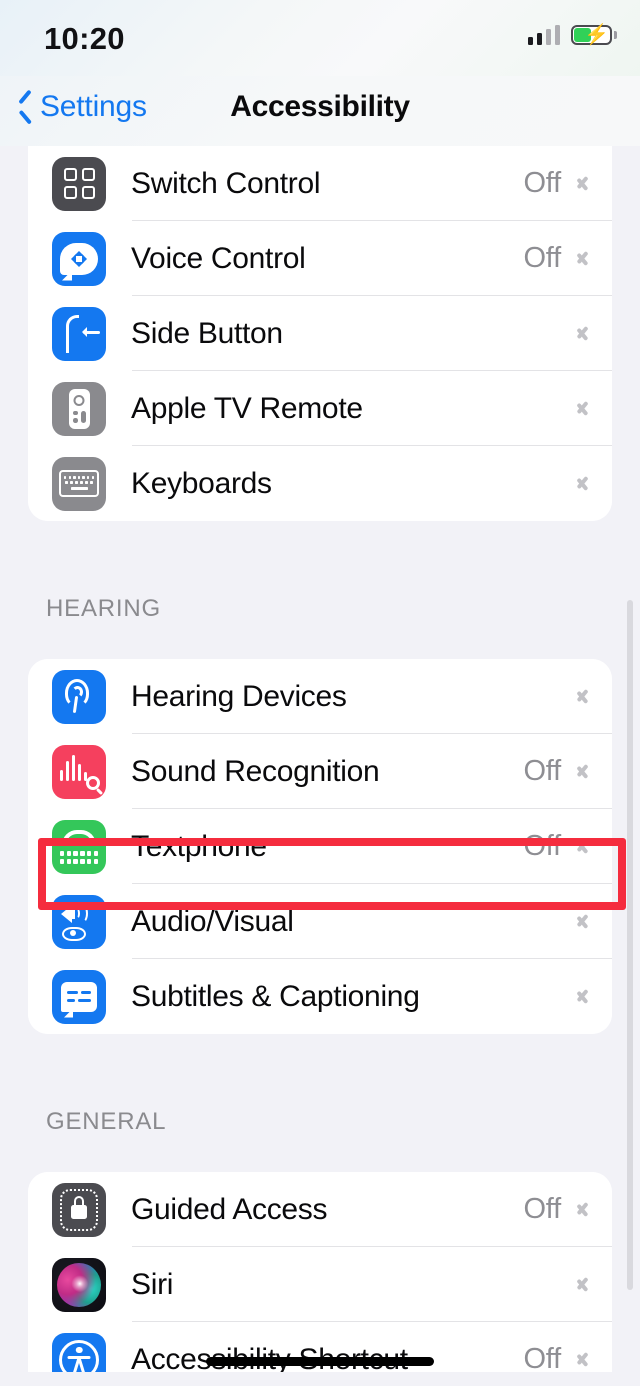 The height and width of the screenshot is (1386, 640). What do you see at coordinates (103, 608) in the screenshot?
I see `section-header-hearing: HEARING` at bounding box center [103, 608].